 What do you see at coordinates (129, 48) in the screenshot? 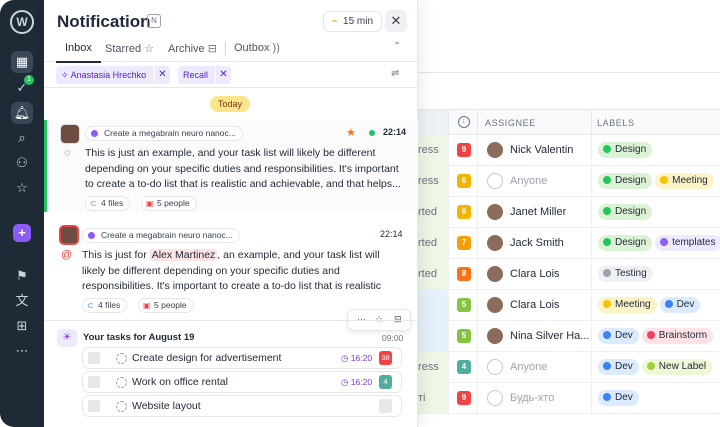
I see `tab-starred: Starred ☆` at bounding box center [129, 48].